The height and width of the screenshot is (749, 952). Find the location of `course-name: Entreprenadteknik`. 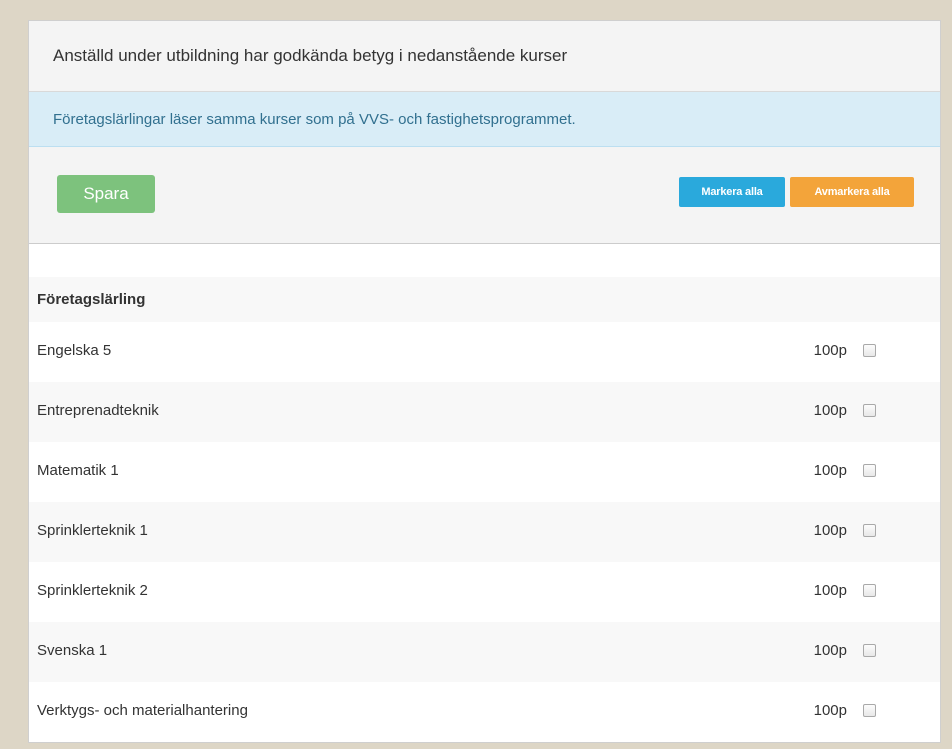

course-name: Entreprenadteknik is located at coordinates (98, 411).